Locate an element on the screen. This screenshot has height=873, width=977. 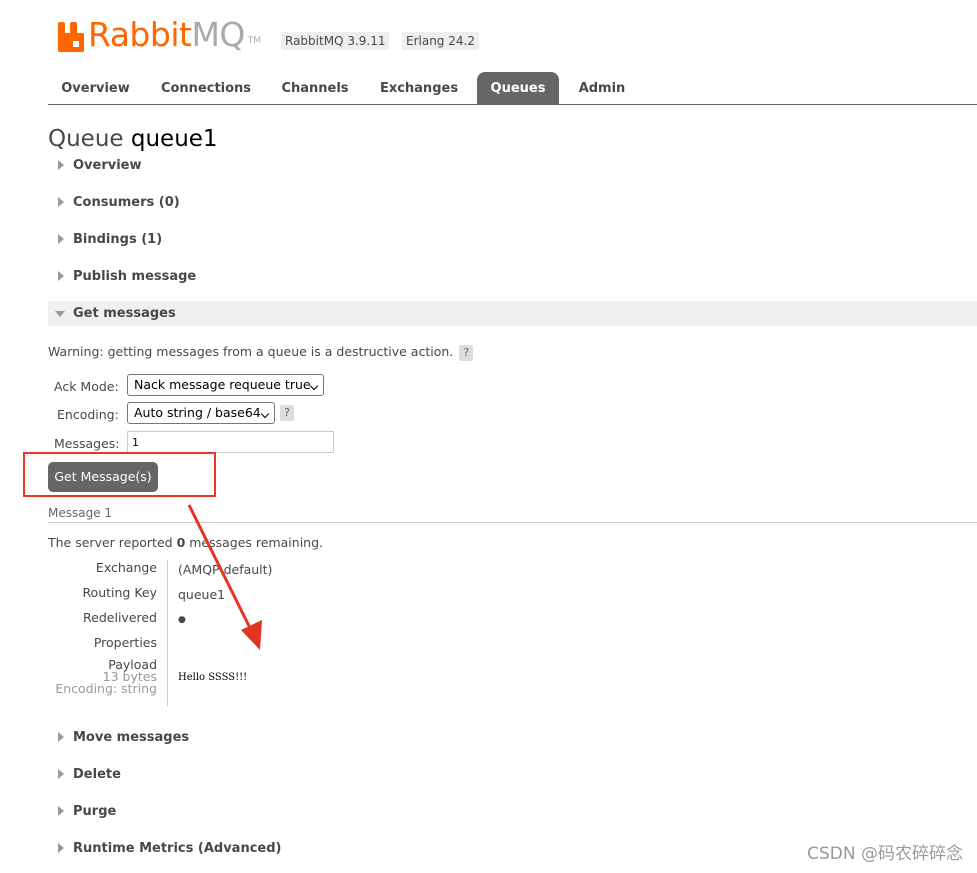
section-label: Delete is located at coordinates (97, 774).